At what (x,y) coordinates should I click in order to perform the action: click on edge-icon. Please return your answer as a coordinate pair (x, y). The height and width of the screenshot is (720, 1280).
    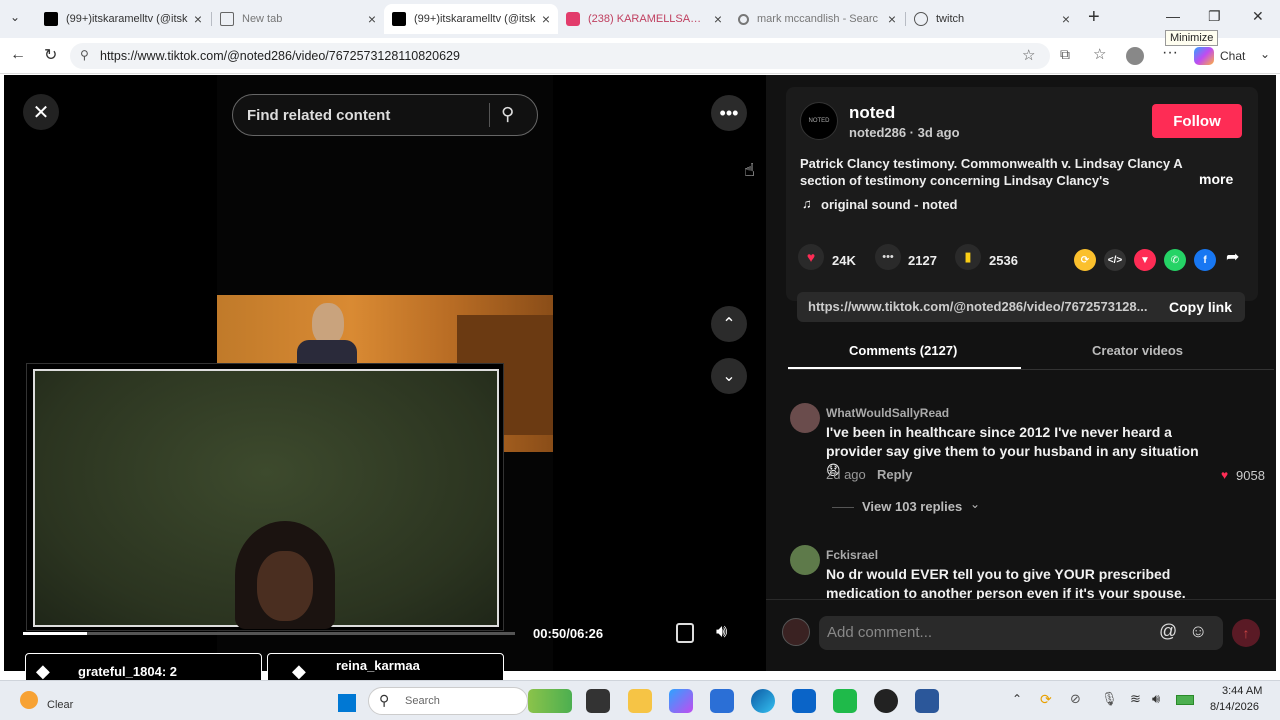
    Looking at the image, I should click on (763, 701).